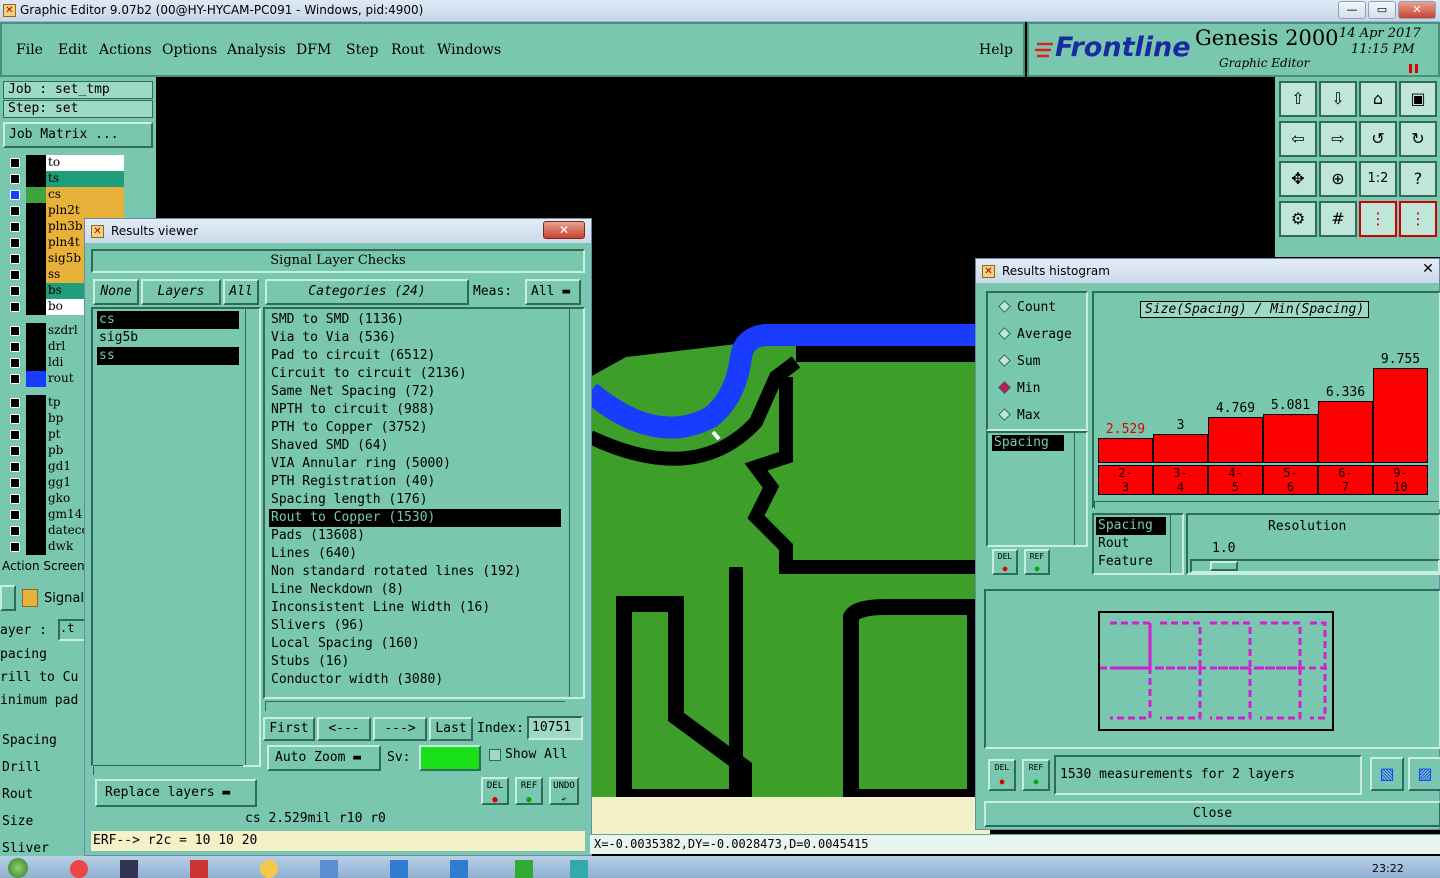 The image size is (1440, 878). Describe the element at coordinates (72, 50) in the screenshot. I see `menu-edit: Edit` at that location.